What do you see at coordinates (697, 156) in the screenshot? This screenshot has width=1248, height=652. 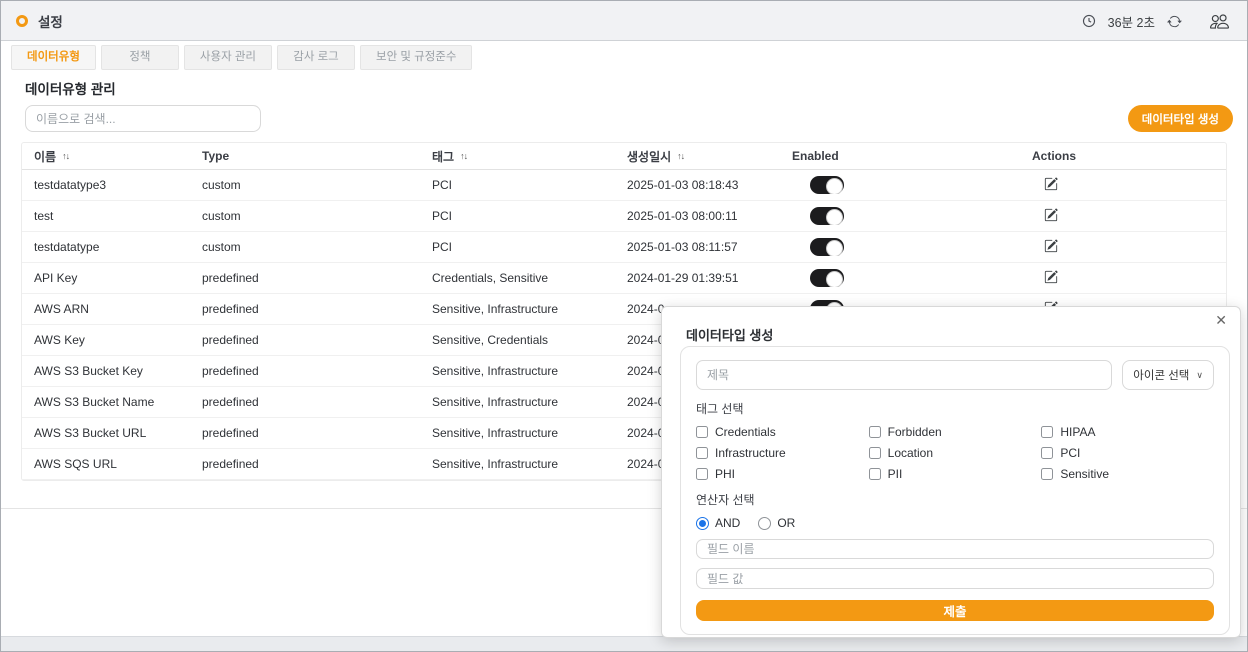 I see `column-header-생성일시: 생성일시 ↑↓` at bounding box center [697, 156].